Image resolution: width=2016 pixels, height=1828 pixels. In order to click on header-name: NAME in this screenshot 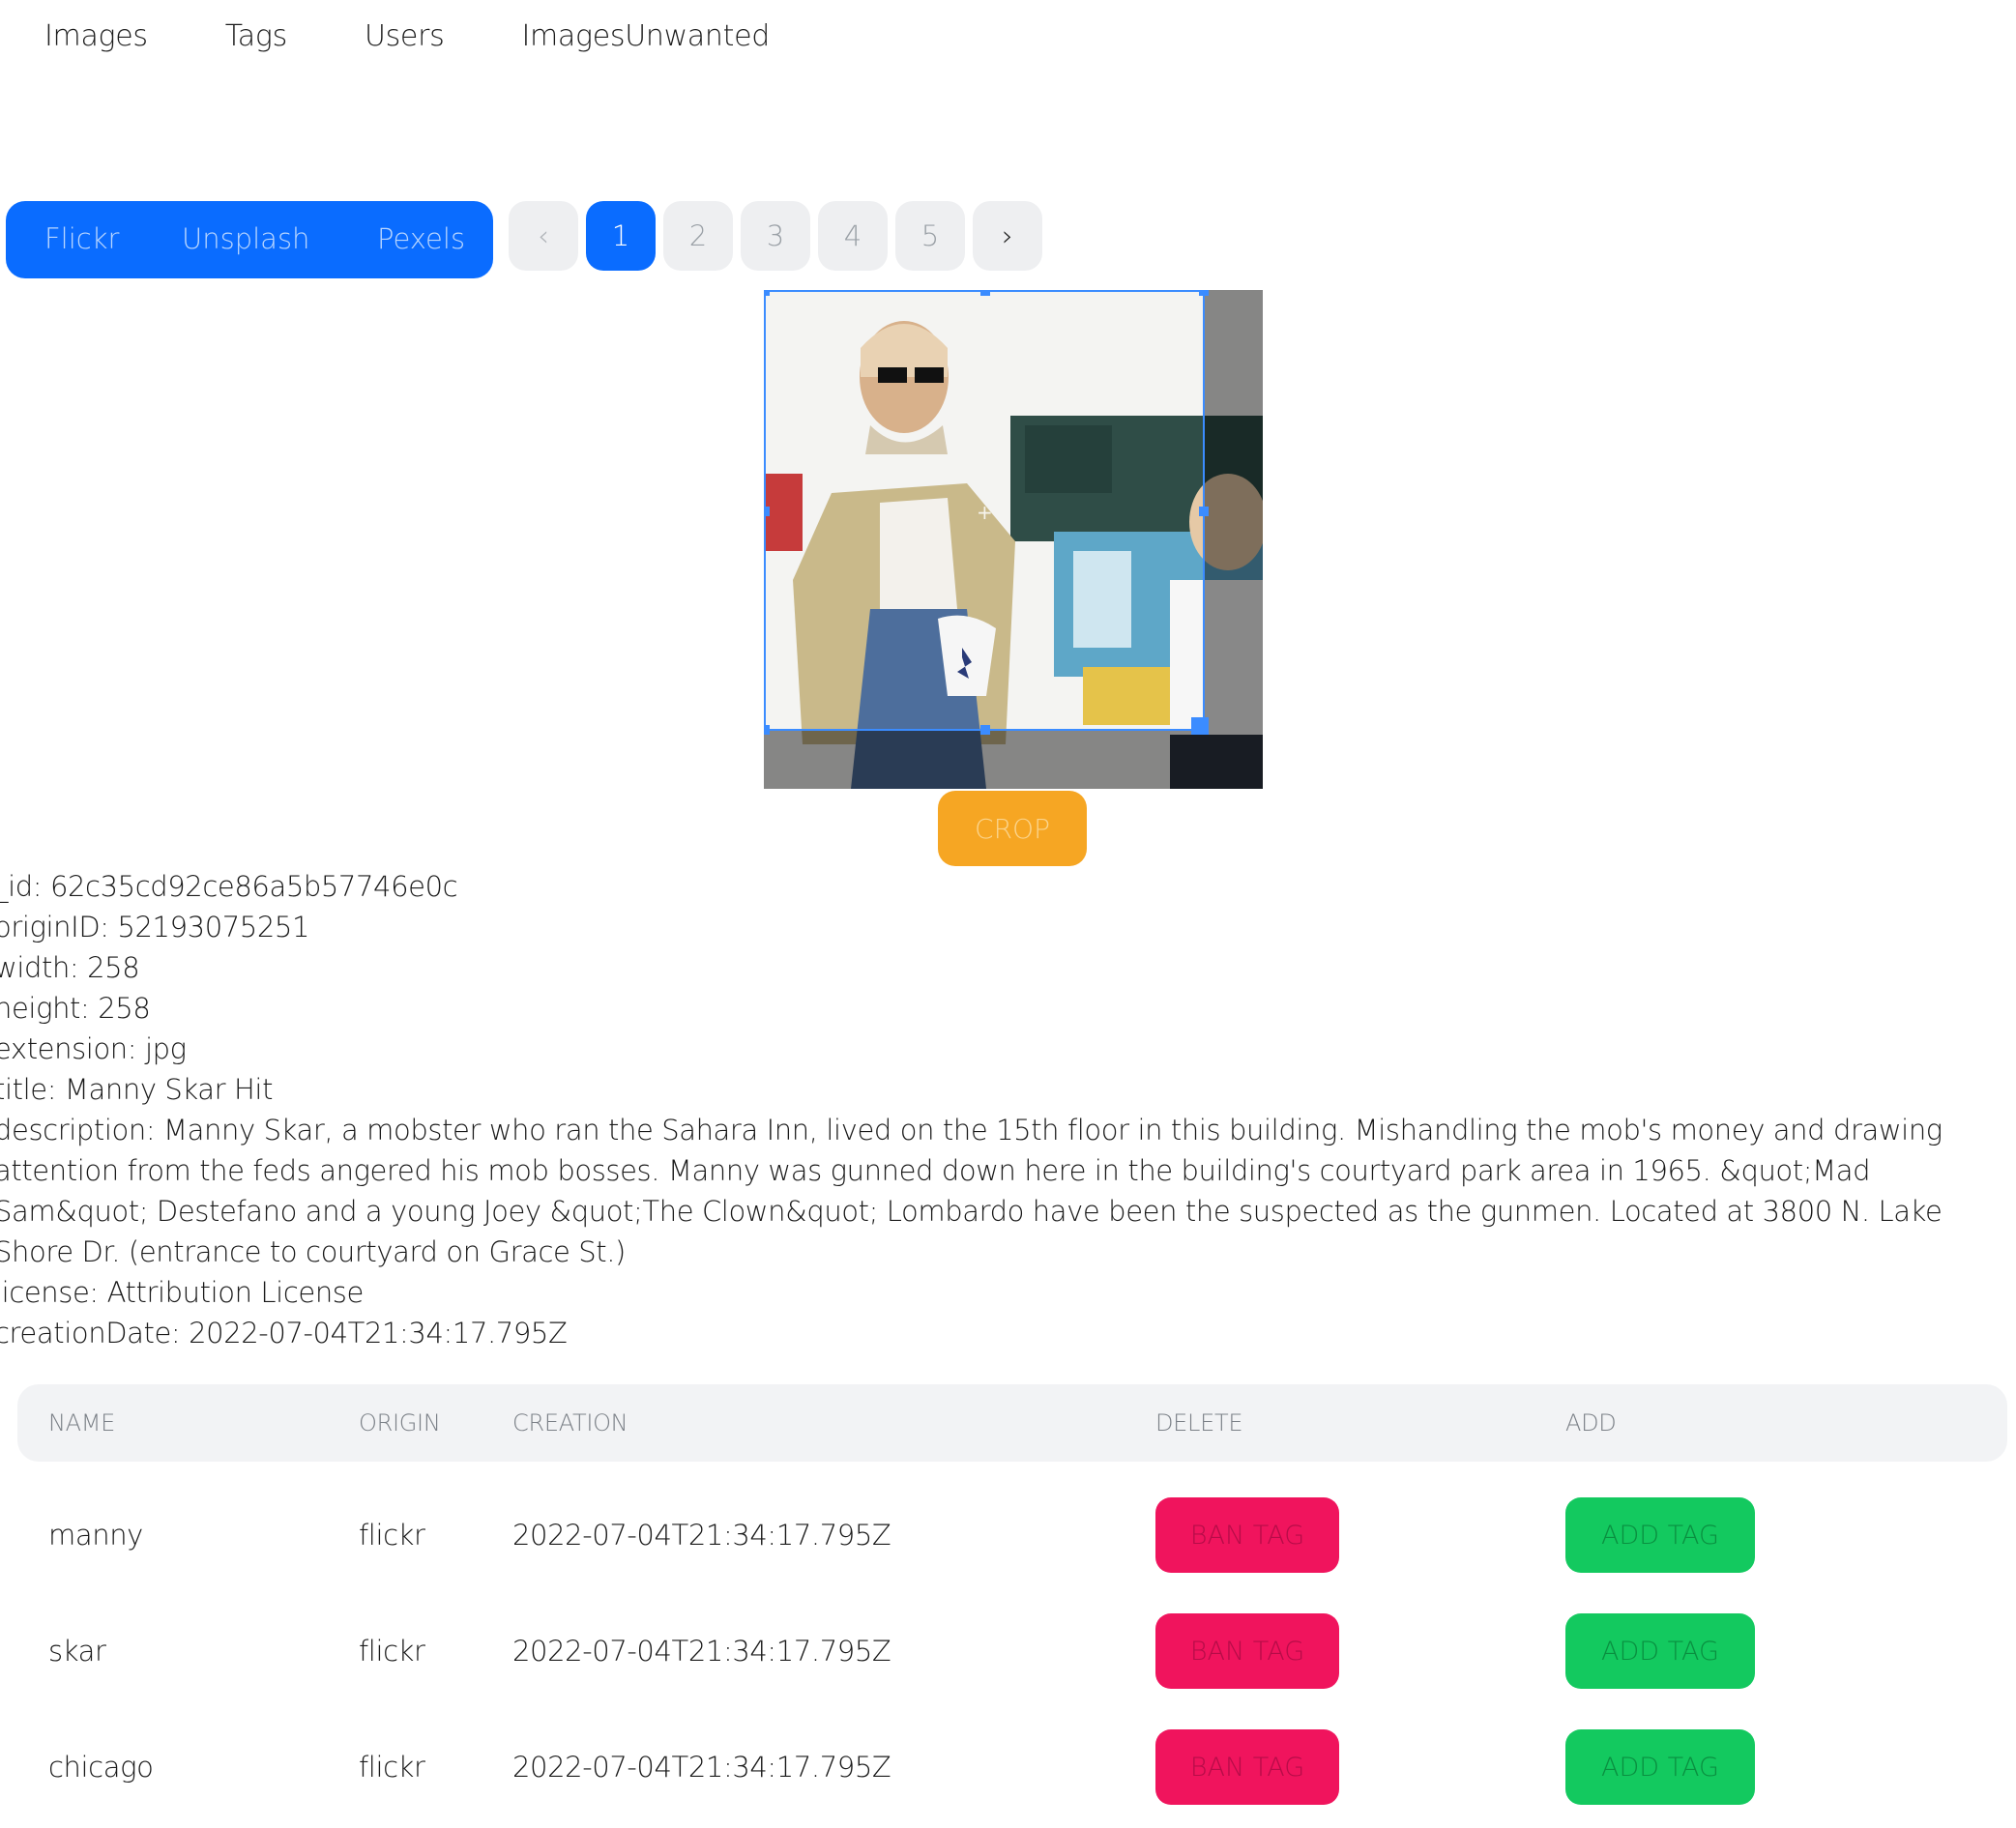, I will do `click(82, 1422)`.